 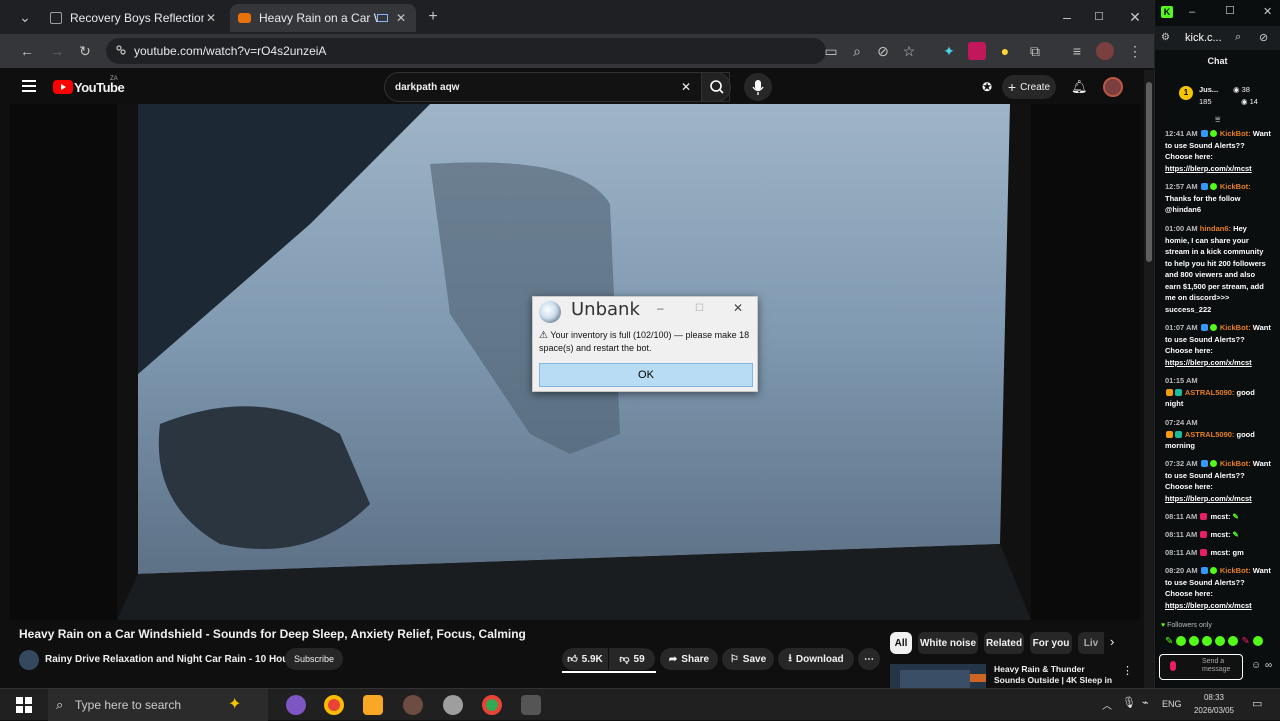 I want to click on chat-input: Send a message, so click(x=1201, y=667).